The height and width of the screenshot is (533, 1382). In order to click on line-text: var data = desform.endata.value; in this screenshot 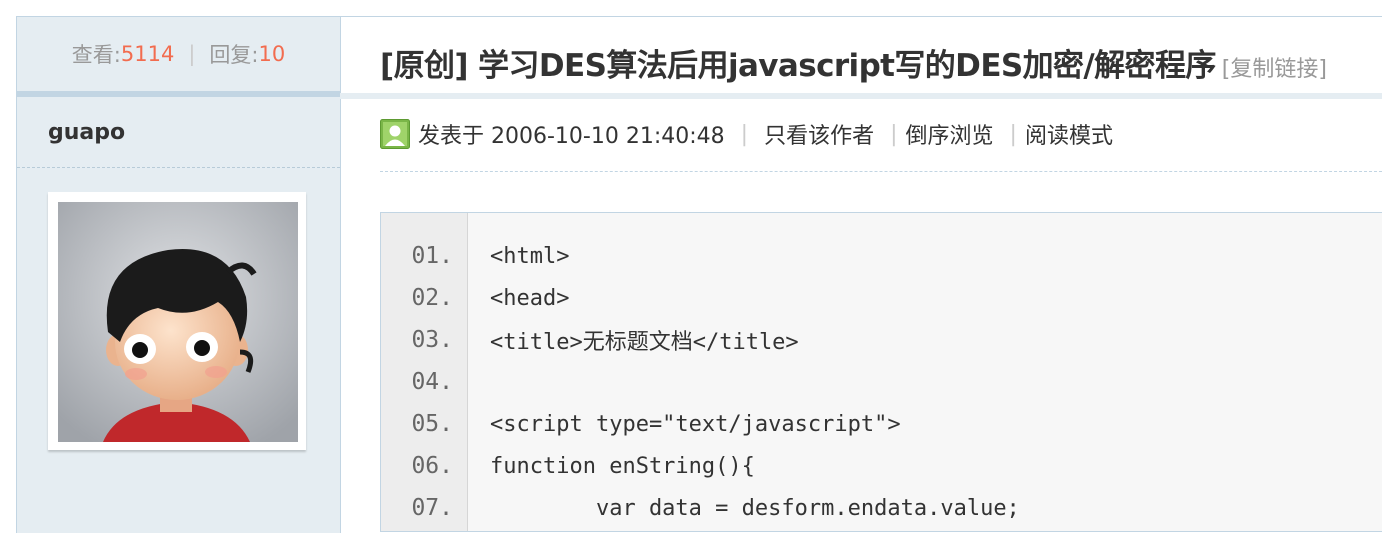, I will do `click(755, 508)`.